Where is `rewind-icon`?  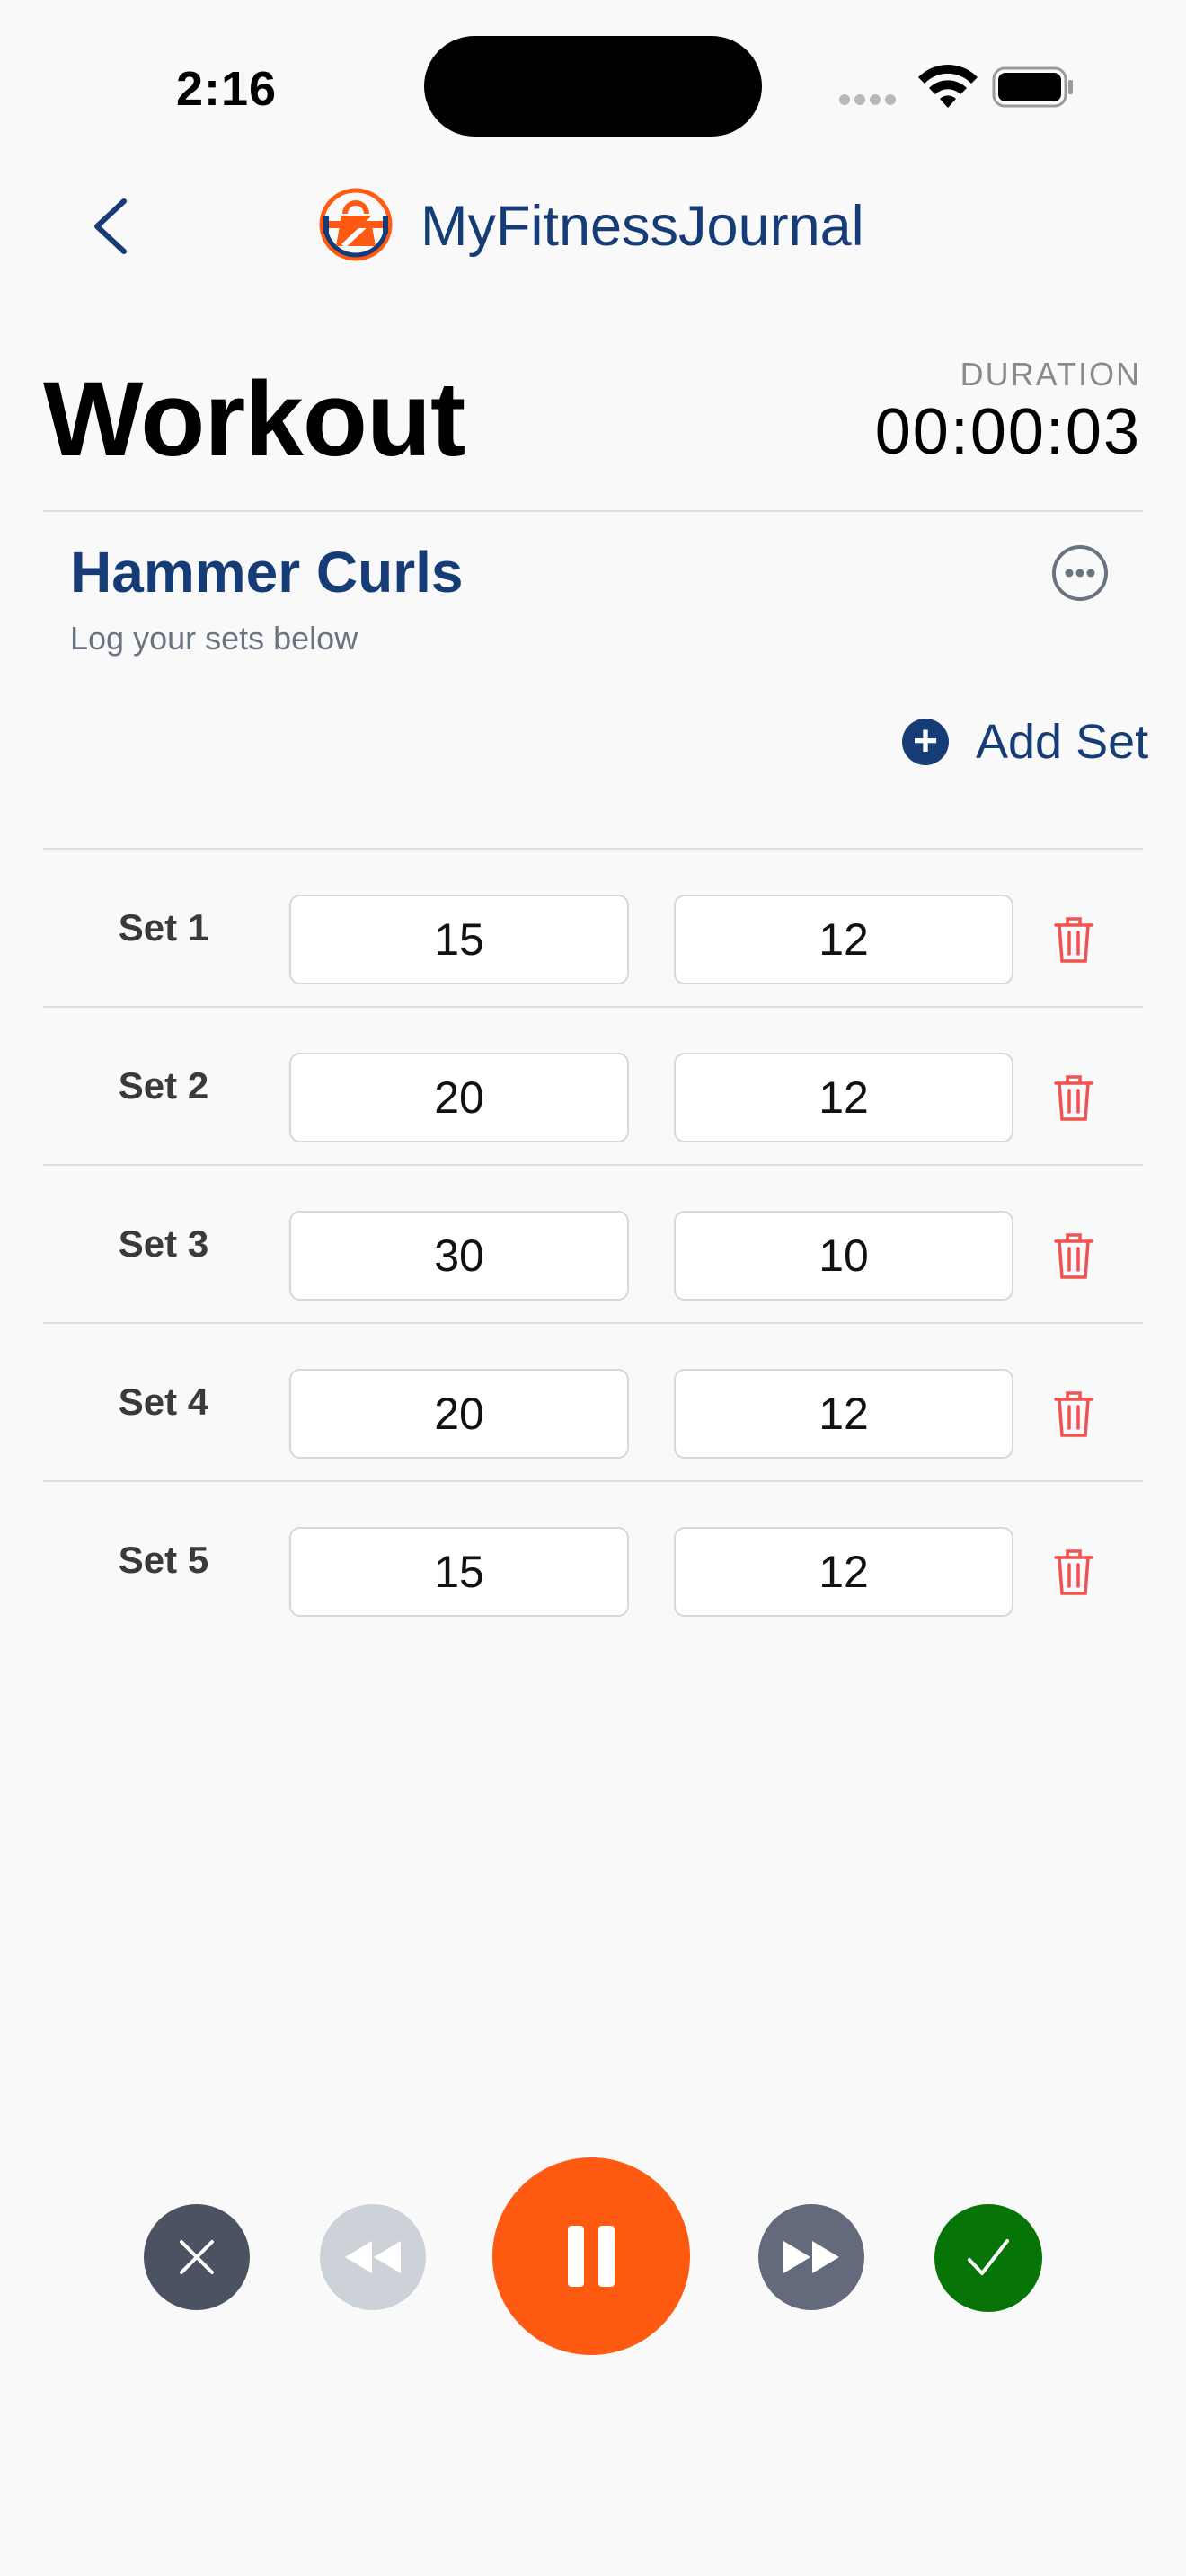 rewind-icon is located at coordinates (373, 2257).